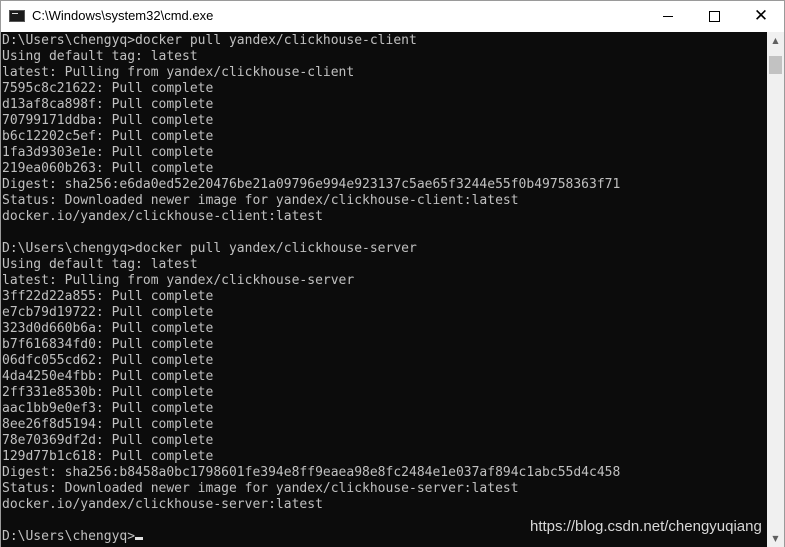 The height and width of the screenshot is (547, 785). Describe the element at coordinates (108, 344) in the screenshot. I see `console-line: b7f616834fd0: Pull complete` at that location.